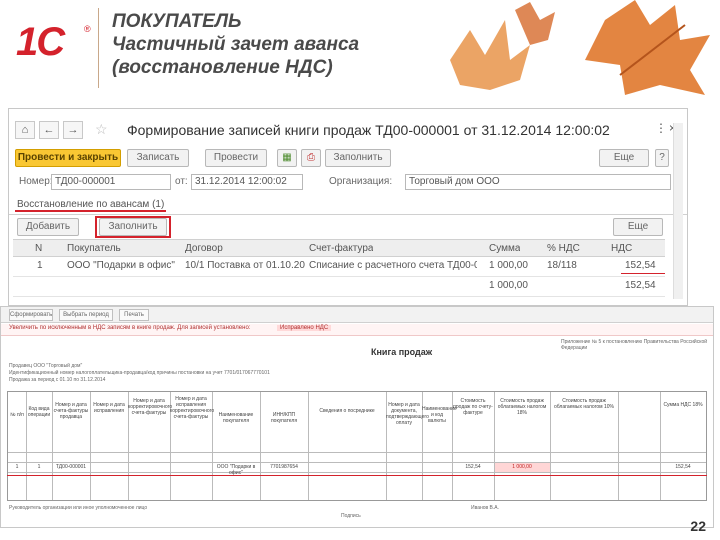  Describe the element at coordinates (678, 211) in the screenshot. I see `vertical-scrollbar` at that location.